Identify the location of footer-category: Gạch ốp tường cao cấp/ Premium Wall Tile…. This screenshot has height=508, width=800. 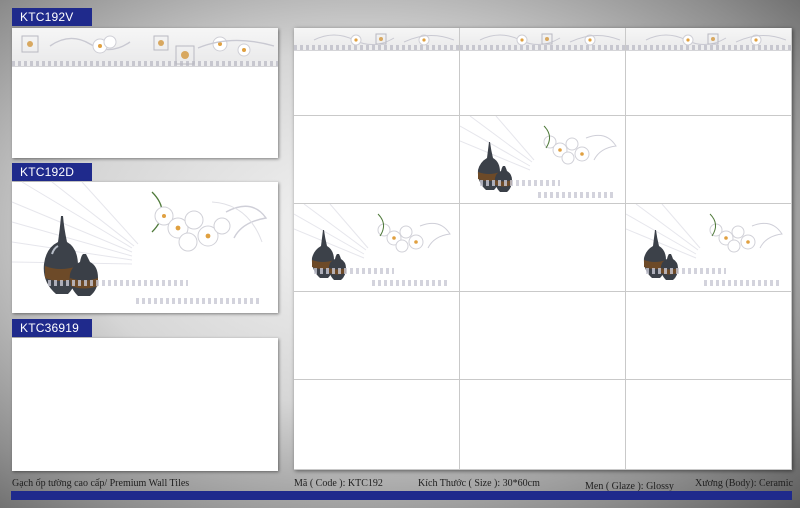
(101, 483).